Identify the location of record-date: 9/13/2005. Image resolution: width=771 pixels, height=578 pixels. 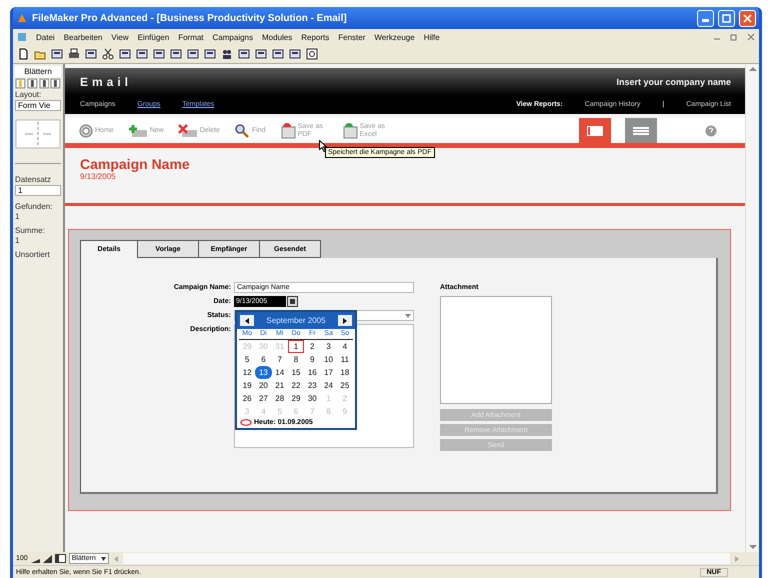
(98, 176).